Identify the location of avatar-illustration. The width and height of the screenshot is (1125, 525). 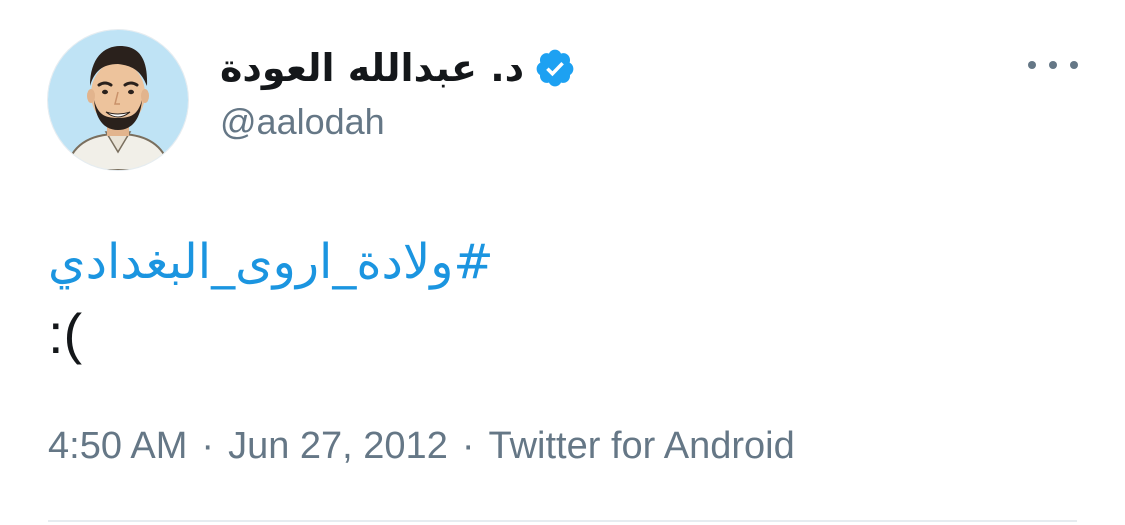
(118, 100).